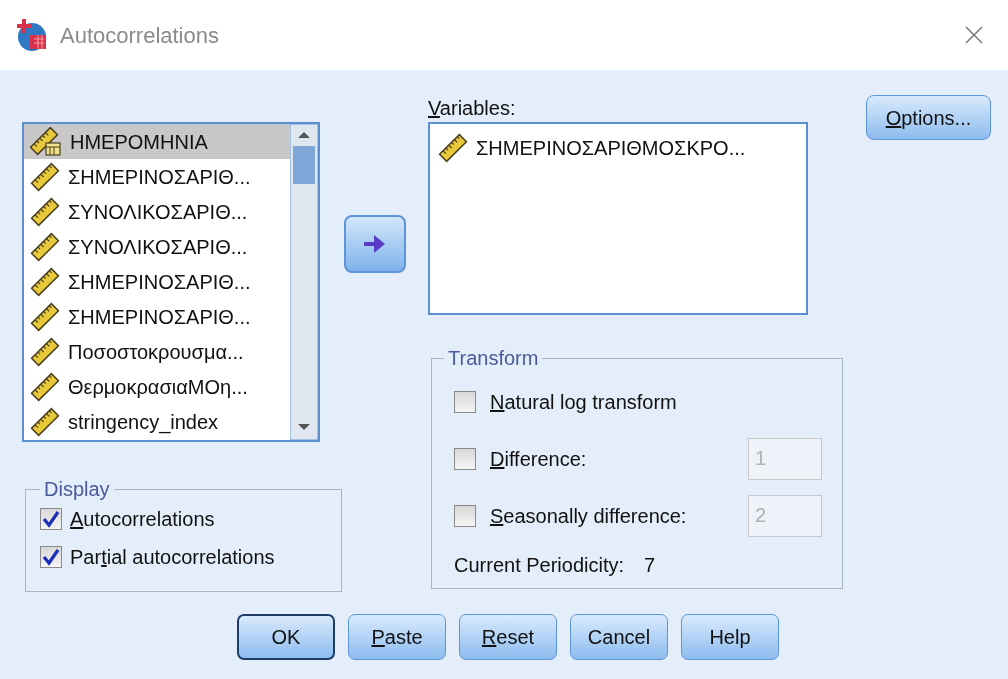 This screenshot has width=1008, height=679. What do you see at coordinates (77, 489) in the screenshot?
I see `group-title: Display` at bounding box center [77, 489].